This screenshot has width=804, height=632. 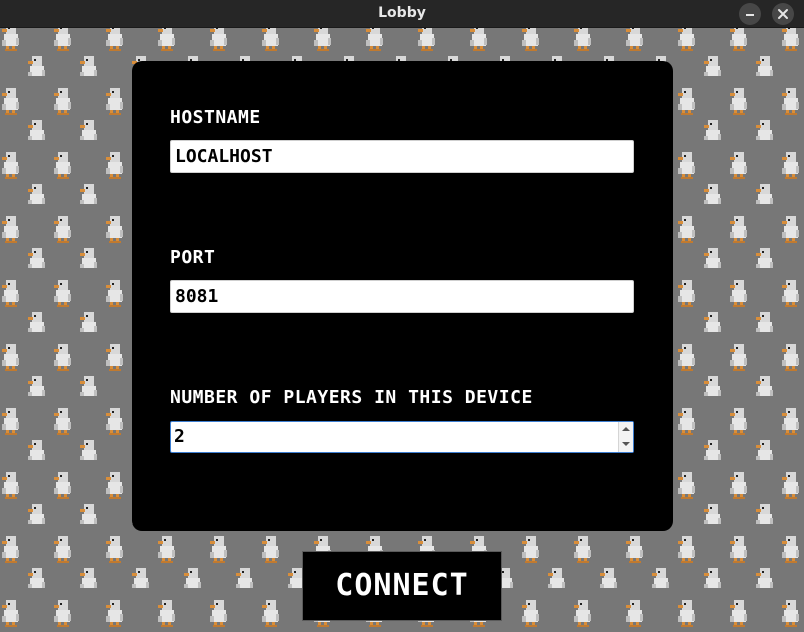 I want to click on players-input, so click(x=395, y=437).